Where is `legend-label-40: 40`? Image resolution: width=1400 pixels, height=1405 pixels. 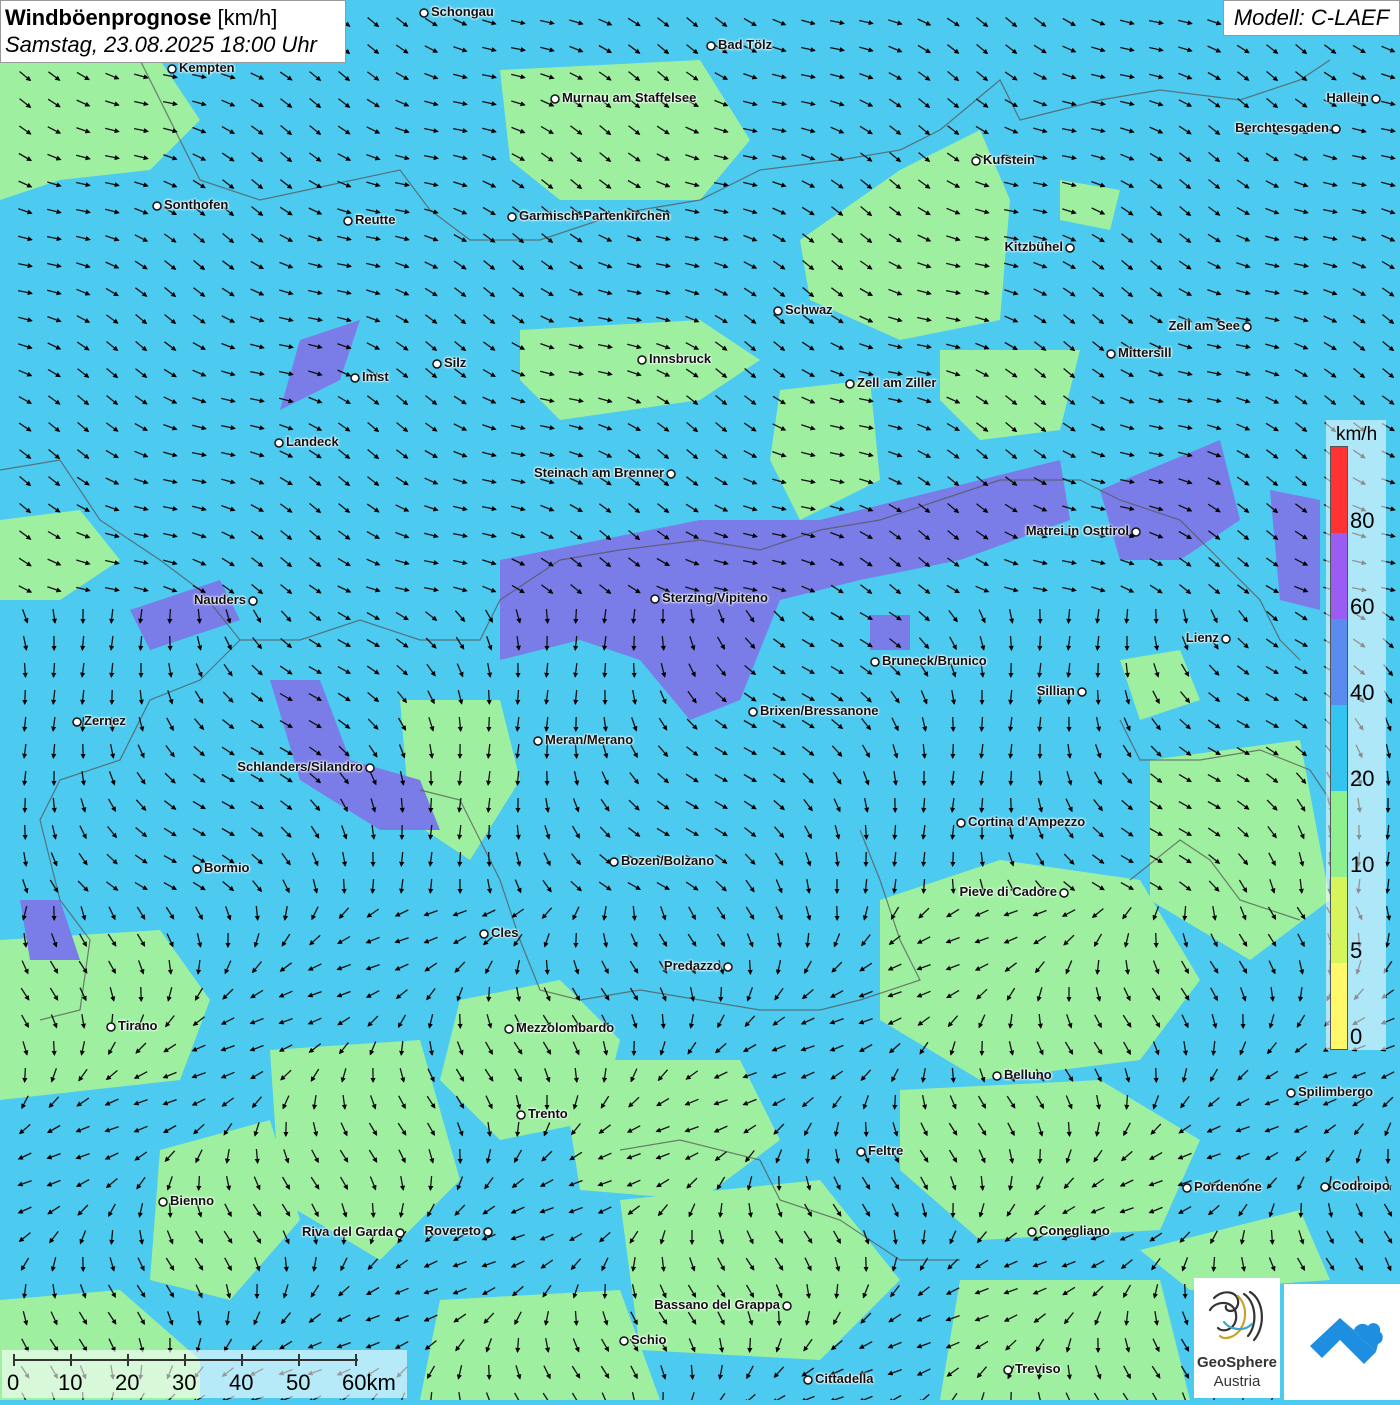 legend-label-40: 40 is located at coordinates (1362, 693).